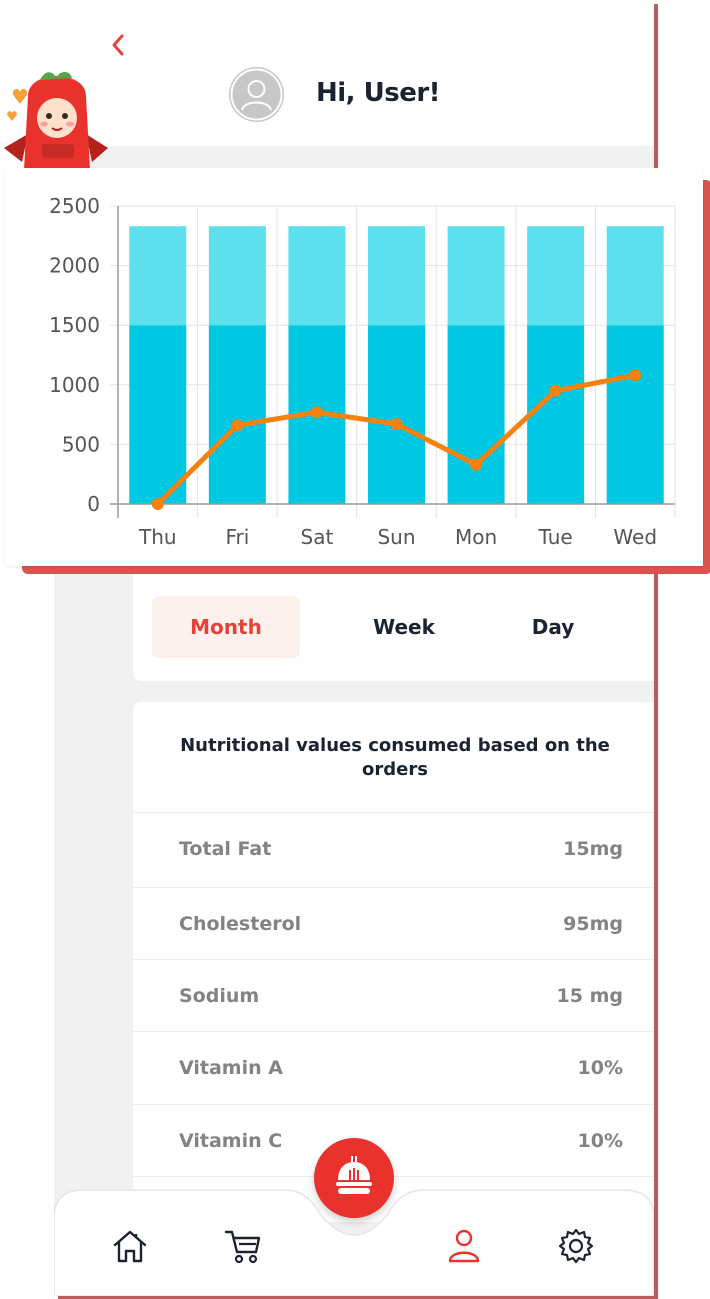 This screenshot has height=1299, width=710. I want to click on x-tick-label: Mon, so click(476, 537).